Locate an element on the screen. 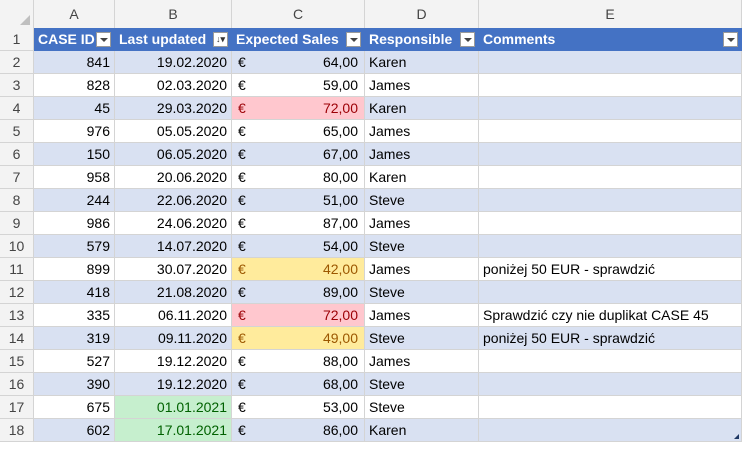 The width and height of the screenshot is (742, 449). table-resize-handle-icon is located at coordinates (736, 436).